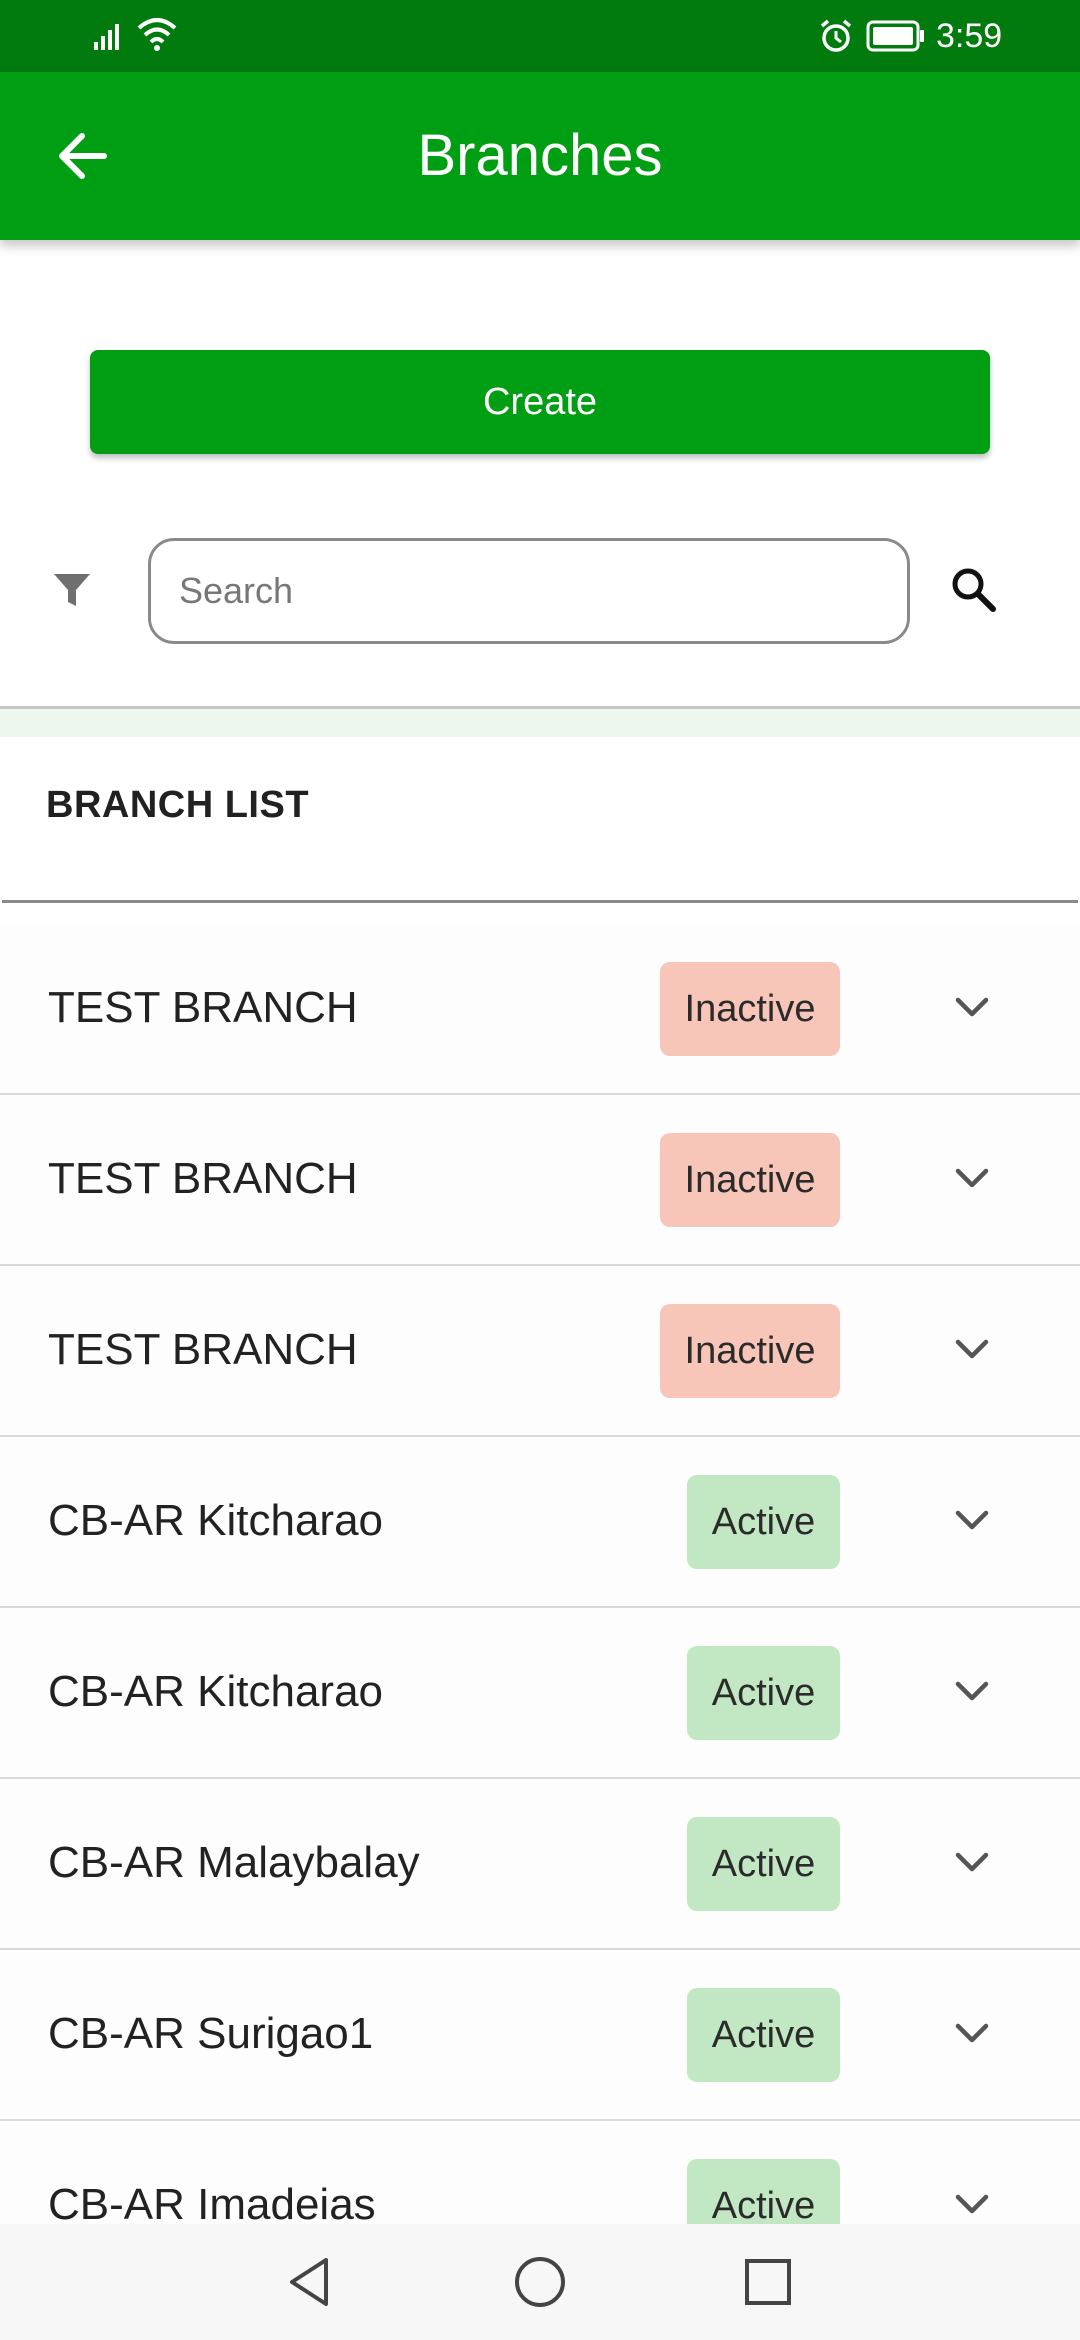 This screenshot has height=2340, width=1080. What do you see at coordinates (969, 36) in the screenshot?
I see `status-time: 3:59` at bounding box center [969, 36].